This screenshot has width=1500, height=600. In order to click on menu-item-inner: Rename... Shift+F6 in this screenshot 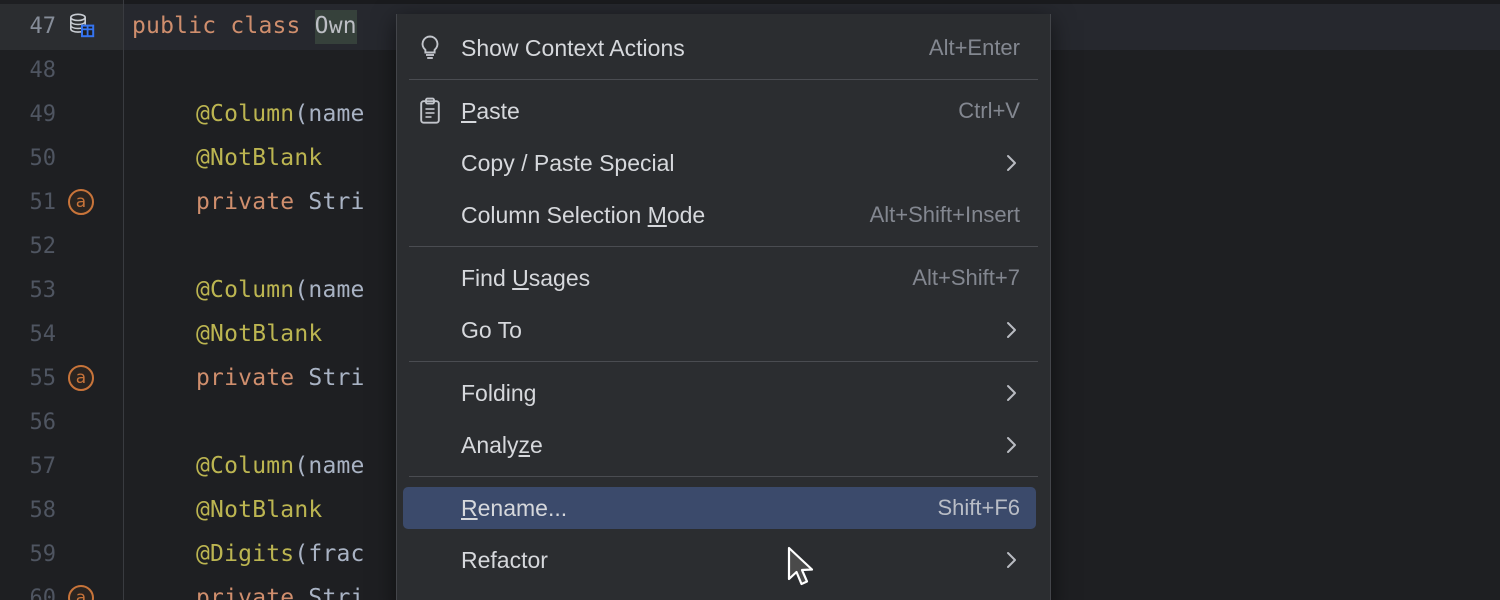, I will do `click(719, 508)`.